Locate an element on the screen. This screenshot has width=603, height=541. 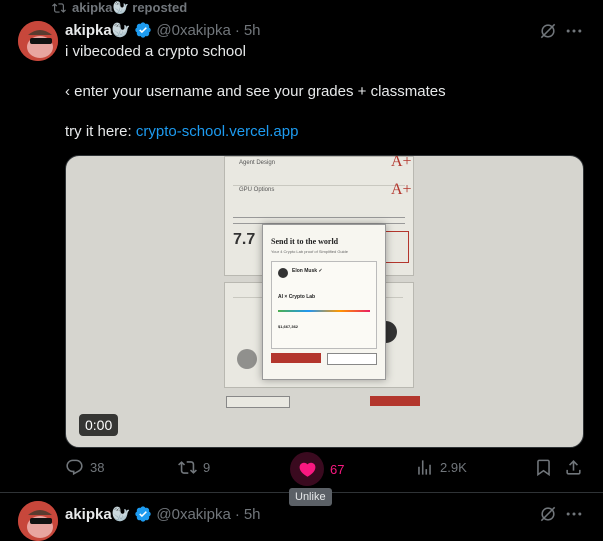
tweet-header: akipka🦭 @0xakipka · 5h is located at coordinates (163, 30).